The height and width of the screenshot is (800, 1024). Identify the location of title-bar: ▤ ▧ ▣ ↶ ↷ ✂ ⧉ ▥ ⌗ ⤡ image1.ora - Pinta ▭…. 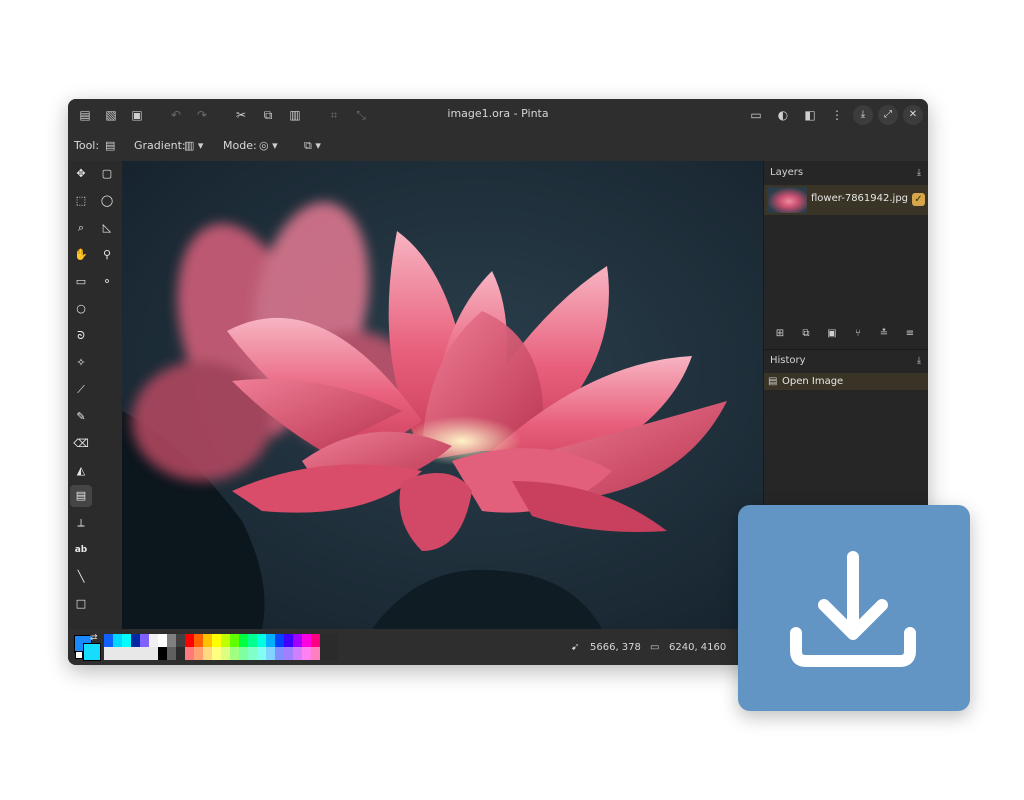
(498, 115).